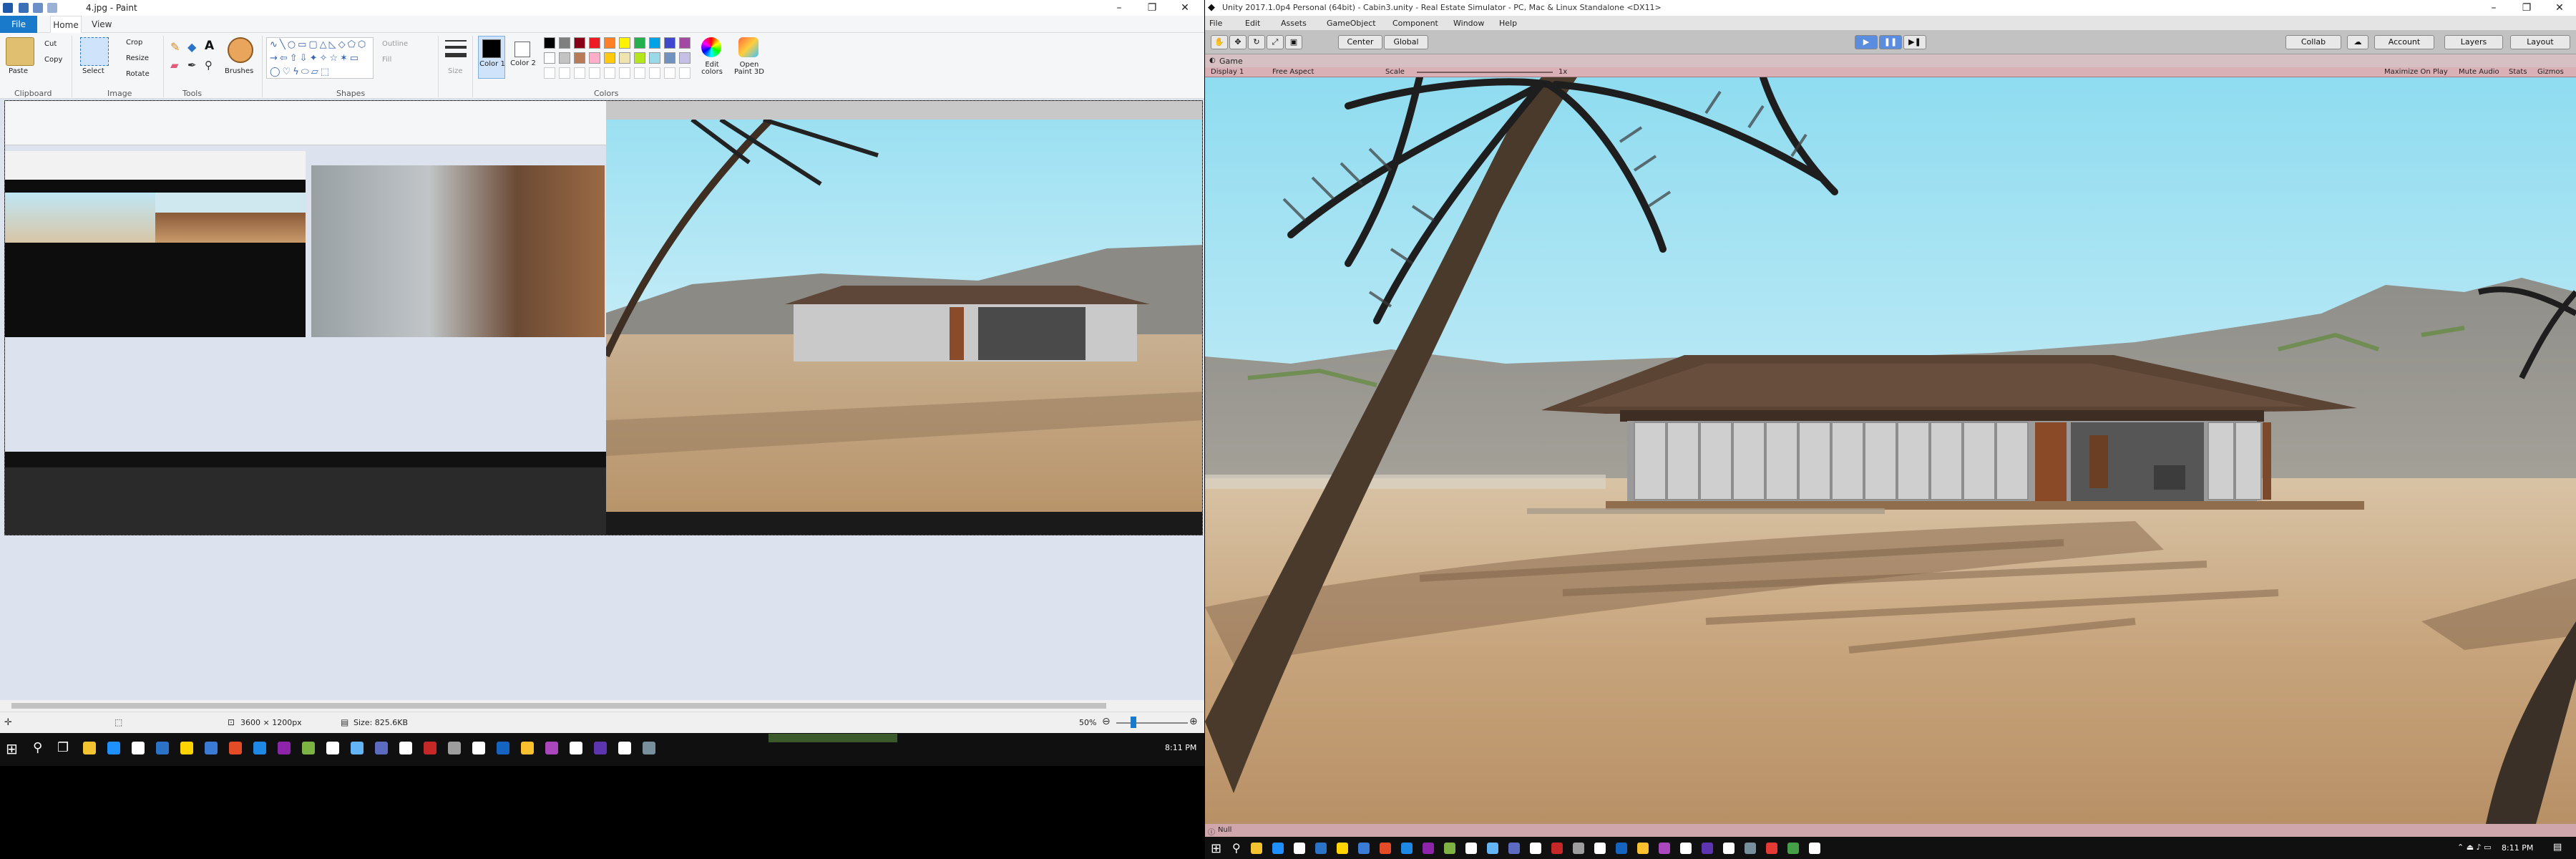  Describe the element at coordinates (2550, 72) in the screenshot. I see `gizmos-dropdown: Gizmos` at that location.